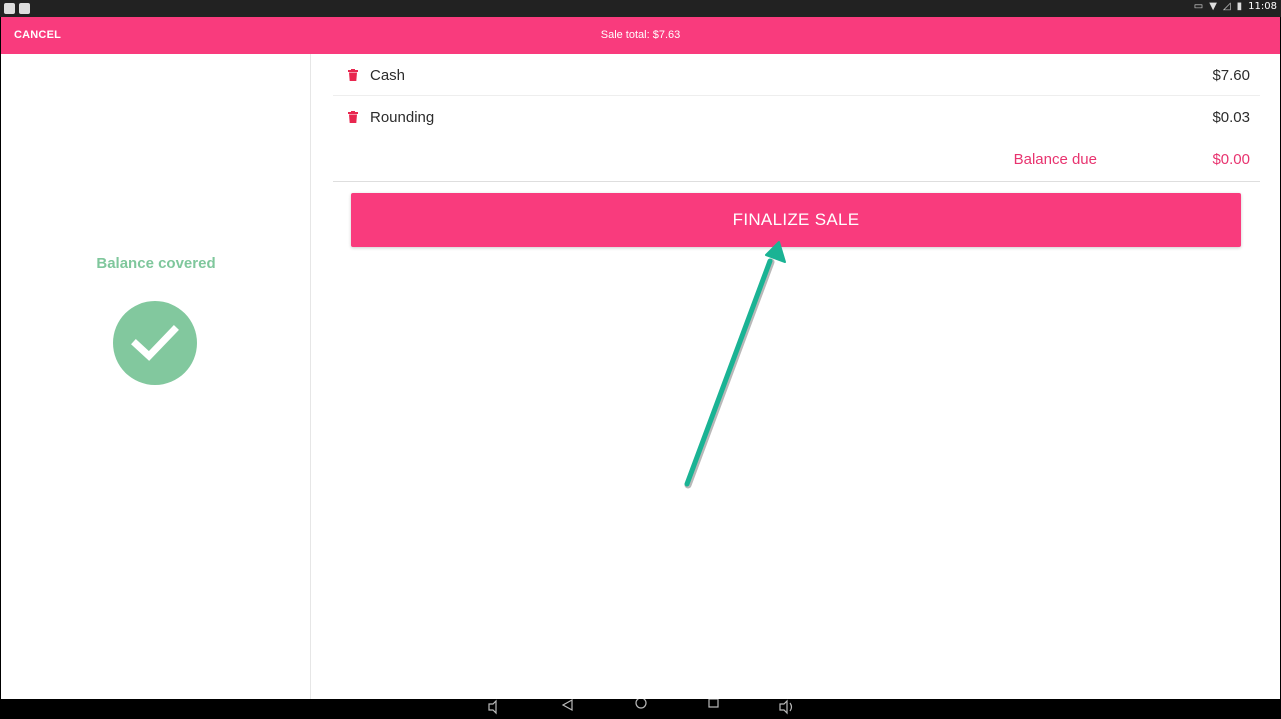  I want to click on app-bar: CANCEL Sale total: $7.63, so click(640, 35).